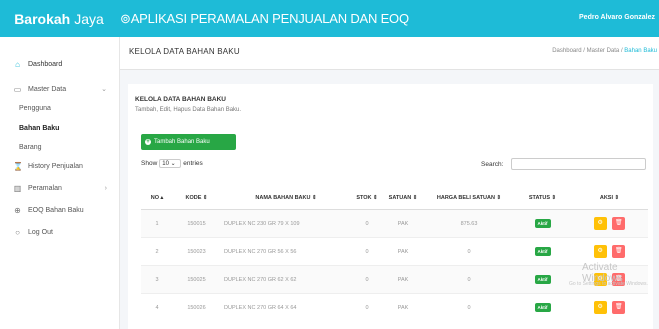 Image resolution: width=659 pixels, height=329 pixels. What do you see at coordinates (59, 166) in the screenshot?
I see `sidebar-item-history-penjualan: ⌛ History Penjualan` at bounding box center [59, 166].